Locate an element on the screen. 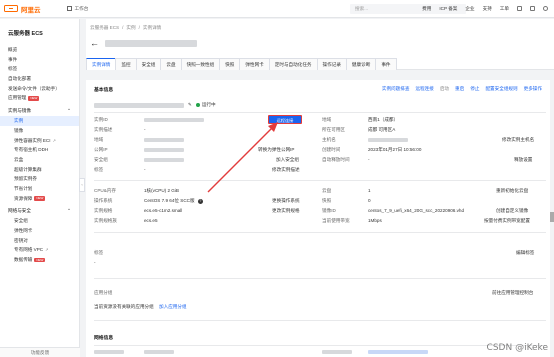 The width and height of the screenshot is (554, 357). breadcrumb-instances: 实例 is located at coordinates (130, 28).